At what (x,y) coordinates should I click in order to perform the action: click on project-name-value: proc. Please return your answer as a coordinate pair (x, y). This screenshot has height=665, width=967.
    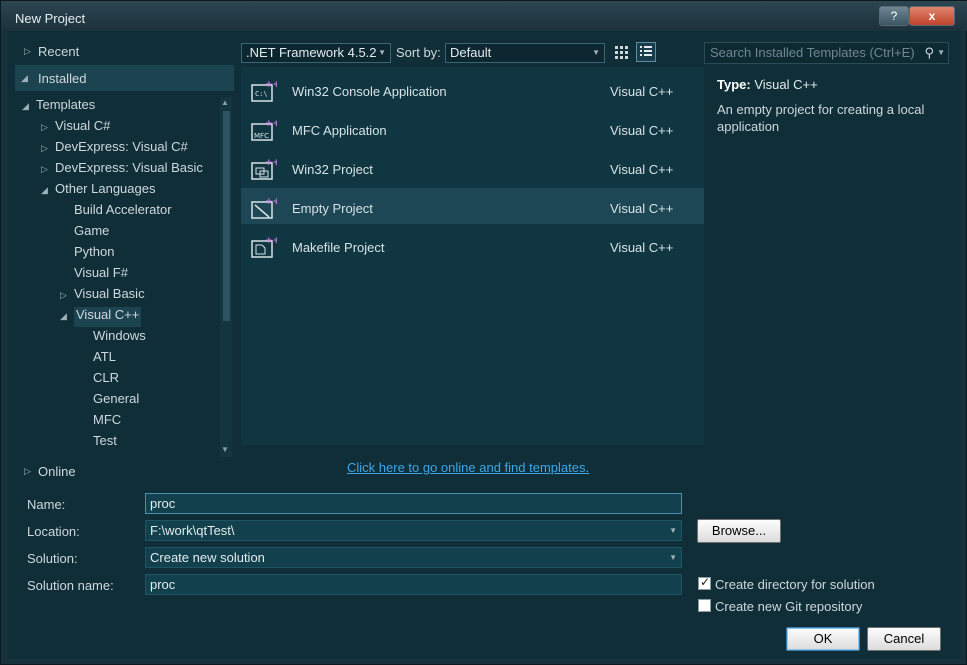
    Looking at the image, I should click on (163, 503).